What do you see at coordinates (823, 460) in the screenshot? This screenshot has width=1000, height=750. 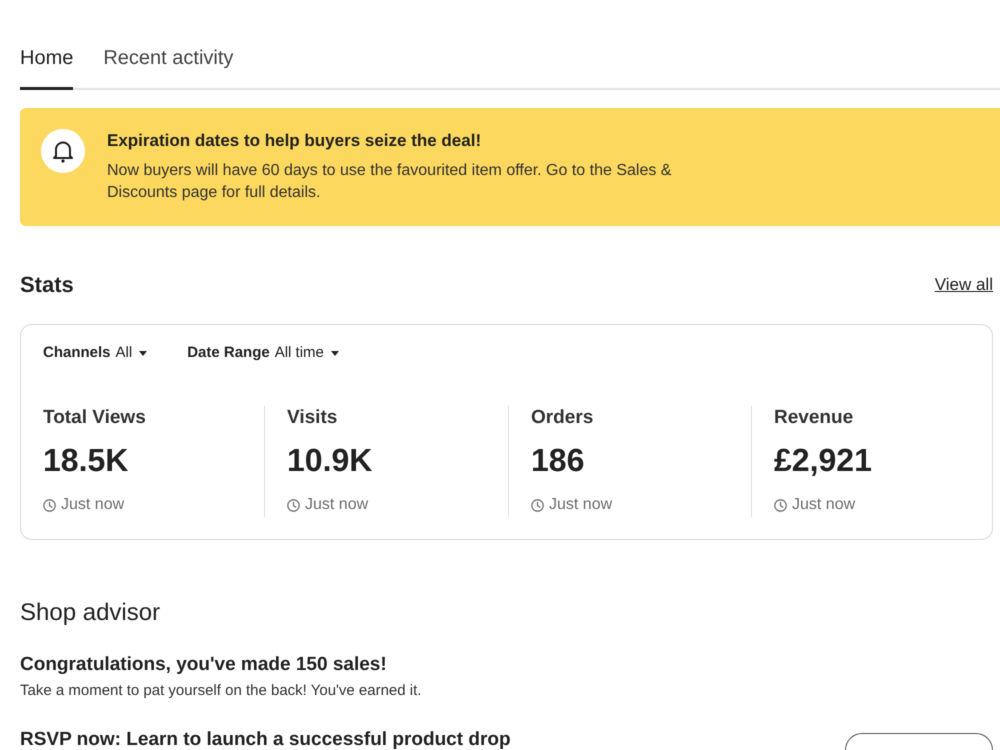 I see `metric-value: £2,921` at bounding box center [823, 460].